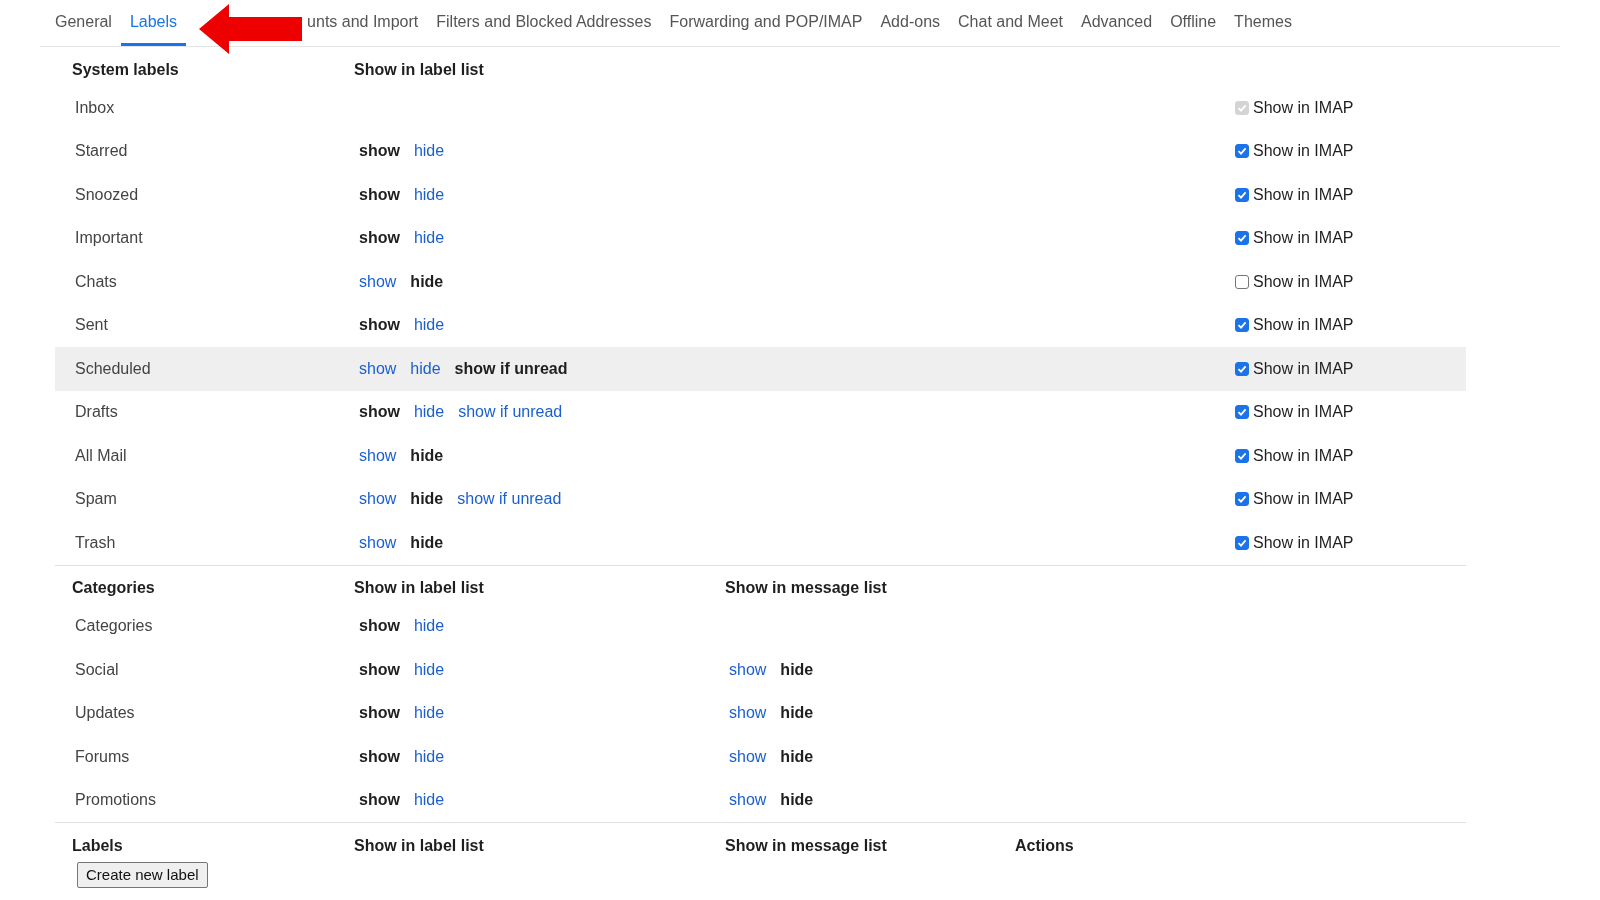 This screenshot has width=1600, height=900. What do you see at coordinates (97, 669) in the screenshot?
I see `category-name: Social` at bounding box center [97, 669].